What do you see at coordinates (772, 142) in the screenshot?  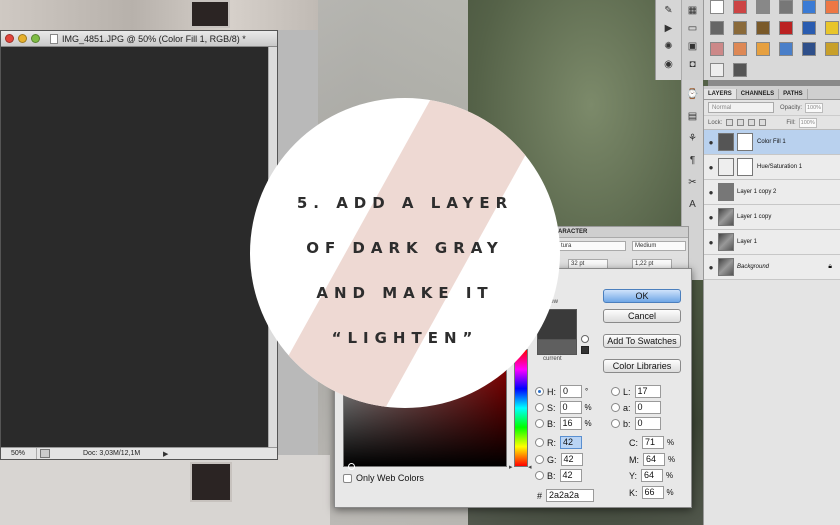 I see `layer-row: ● Color Fill 1` at bounding box center [772, 142].